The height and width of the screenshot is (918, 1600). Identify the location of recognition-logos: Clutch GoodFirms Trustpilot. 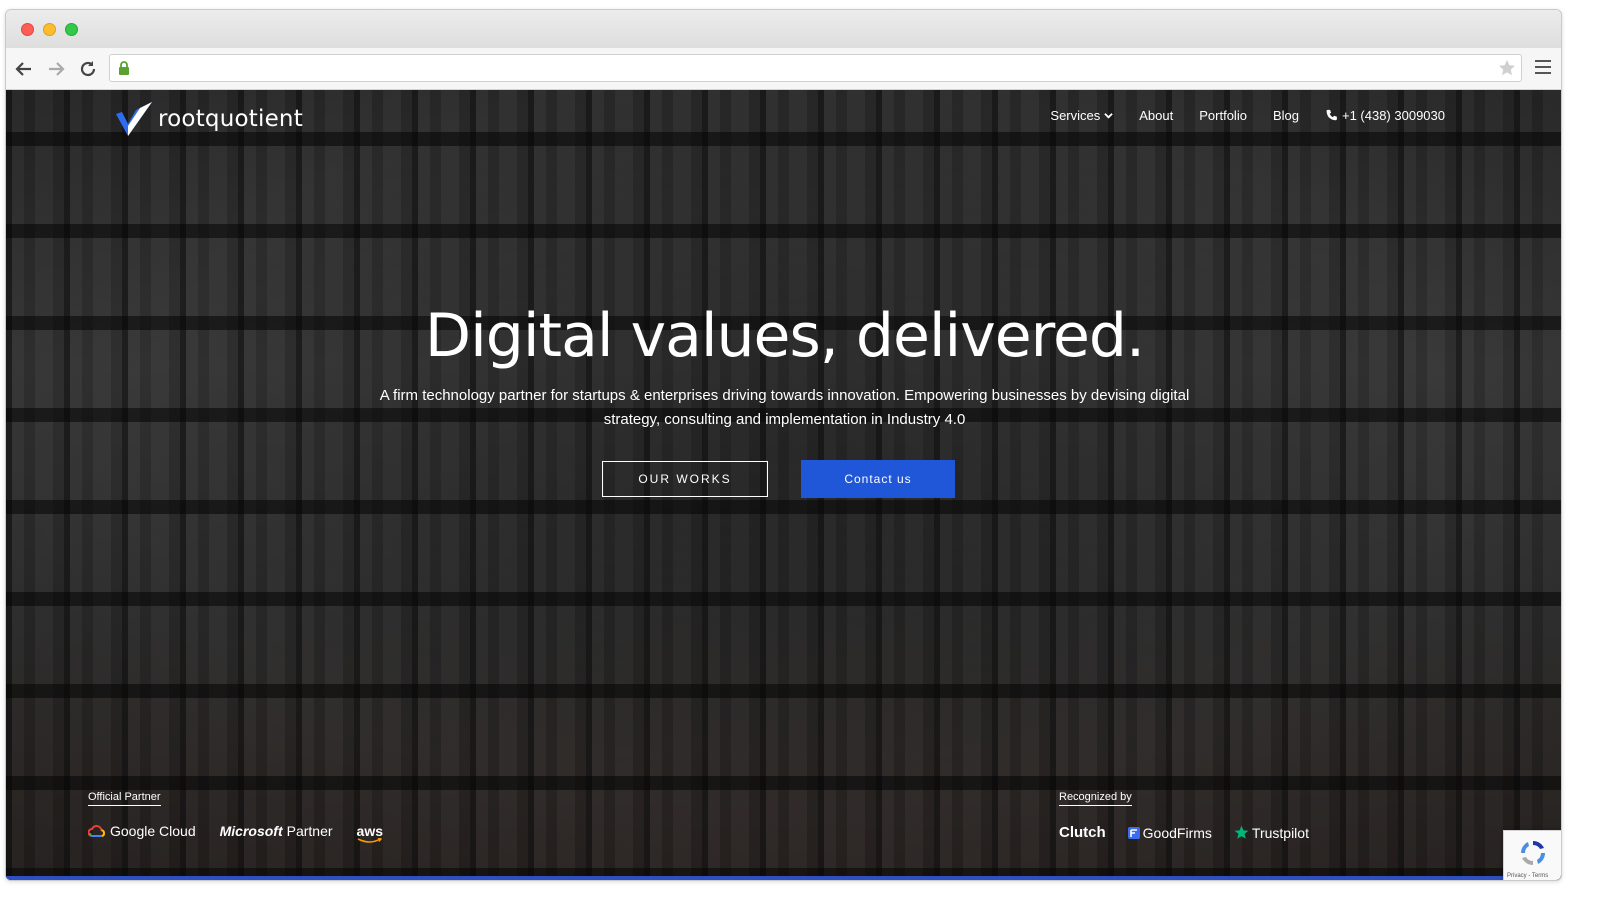
(1184, 832).